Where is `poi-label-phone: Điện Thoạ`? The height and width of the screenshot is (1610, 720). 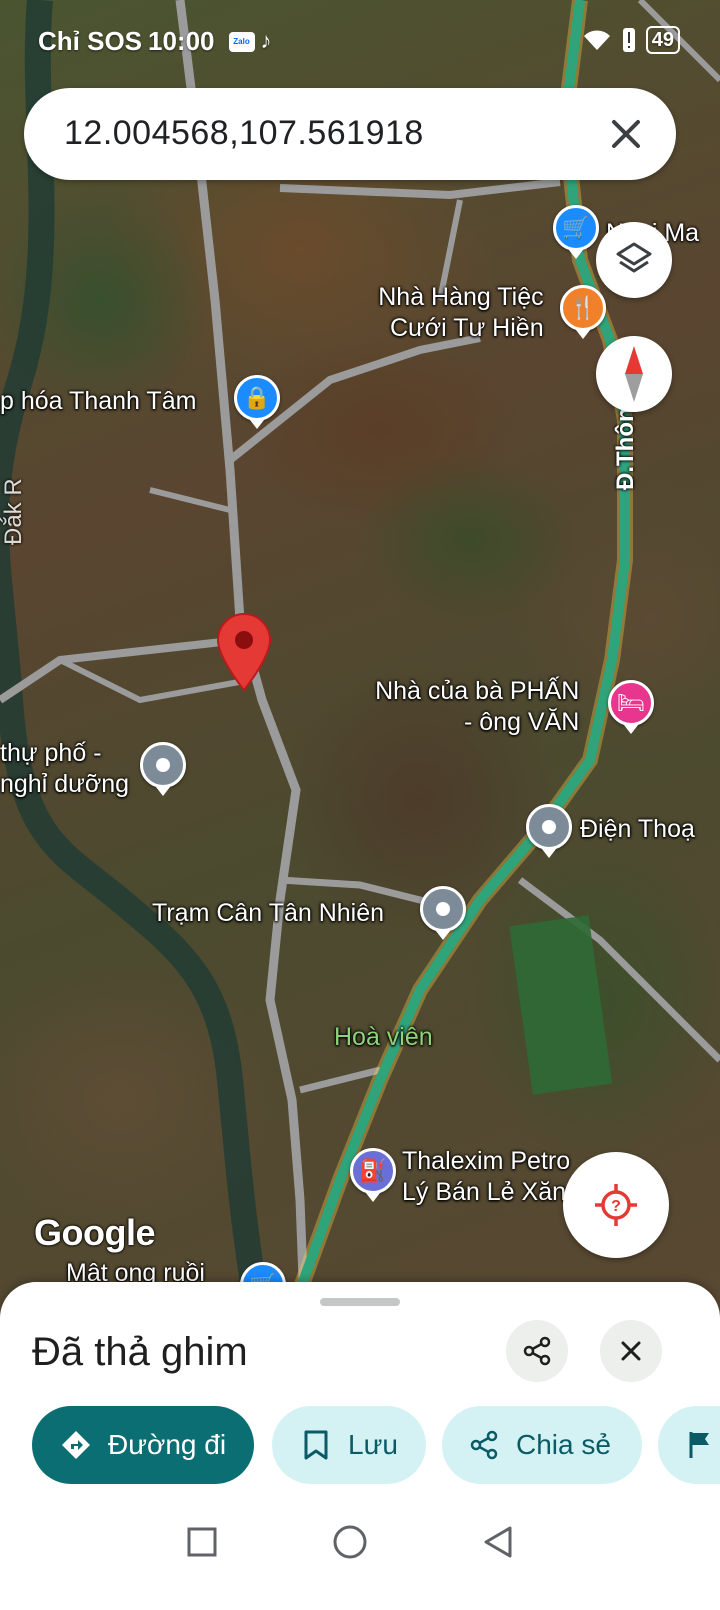 poi-label-phone: Điện Thoạ is located at coordinates (637, 829).